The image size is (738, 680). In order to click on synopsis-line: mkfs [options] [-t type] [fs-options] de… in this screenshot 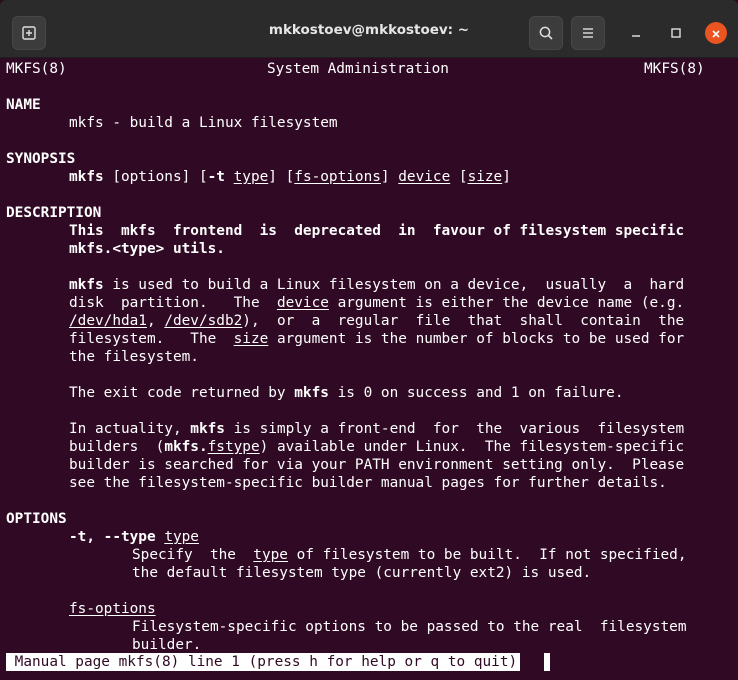, I will do `click(290, 177)`.